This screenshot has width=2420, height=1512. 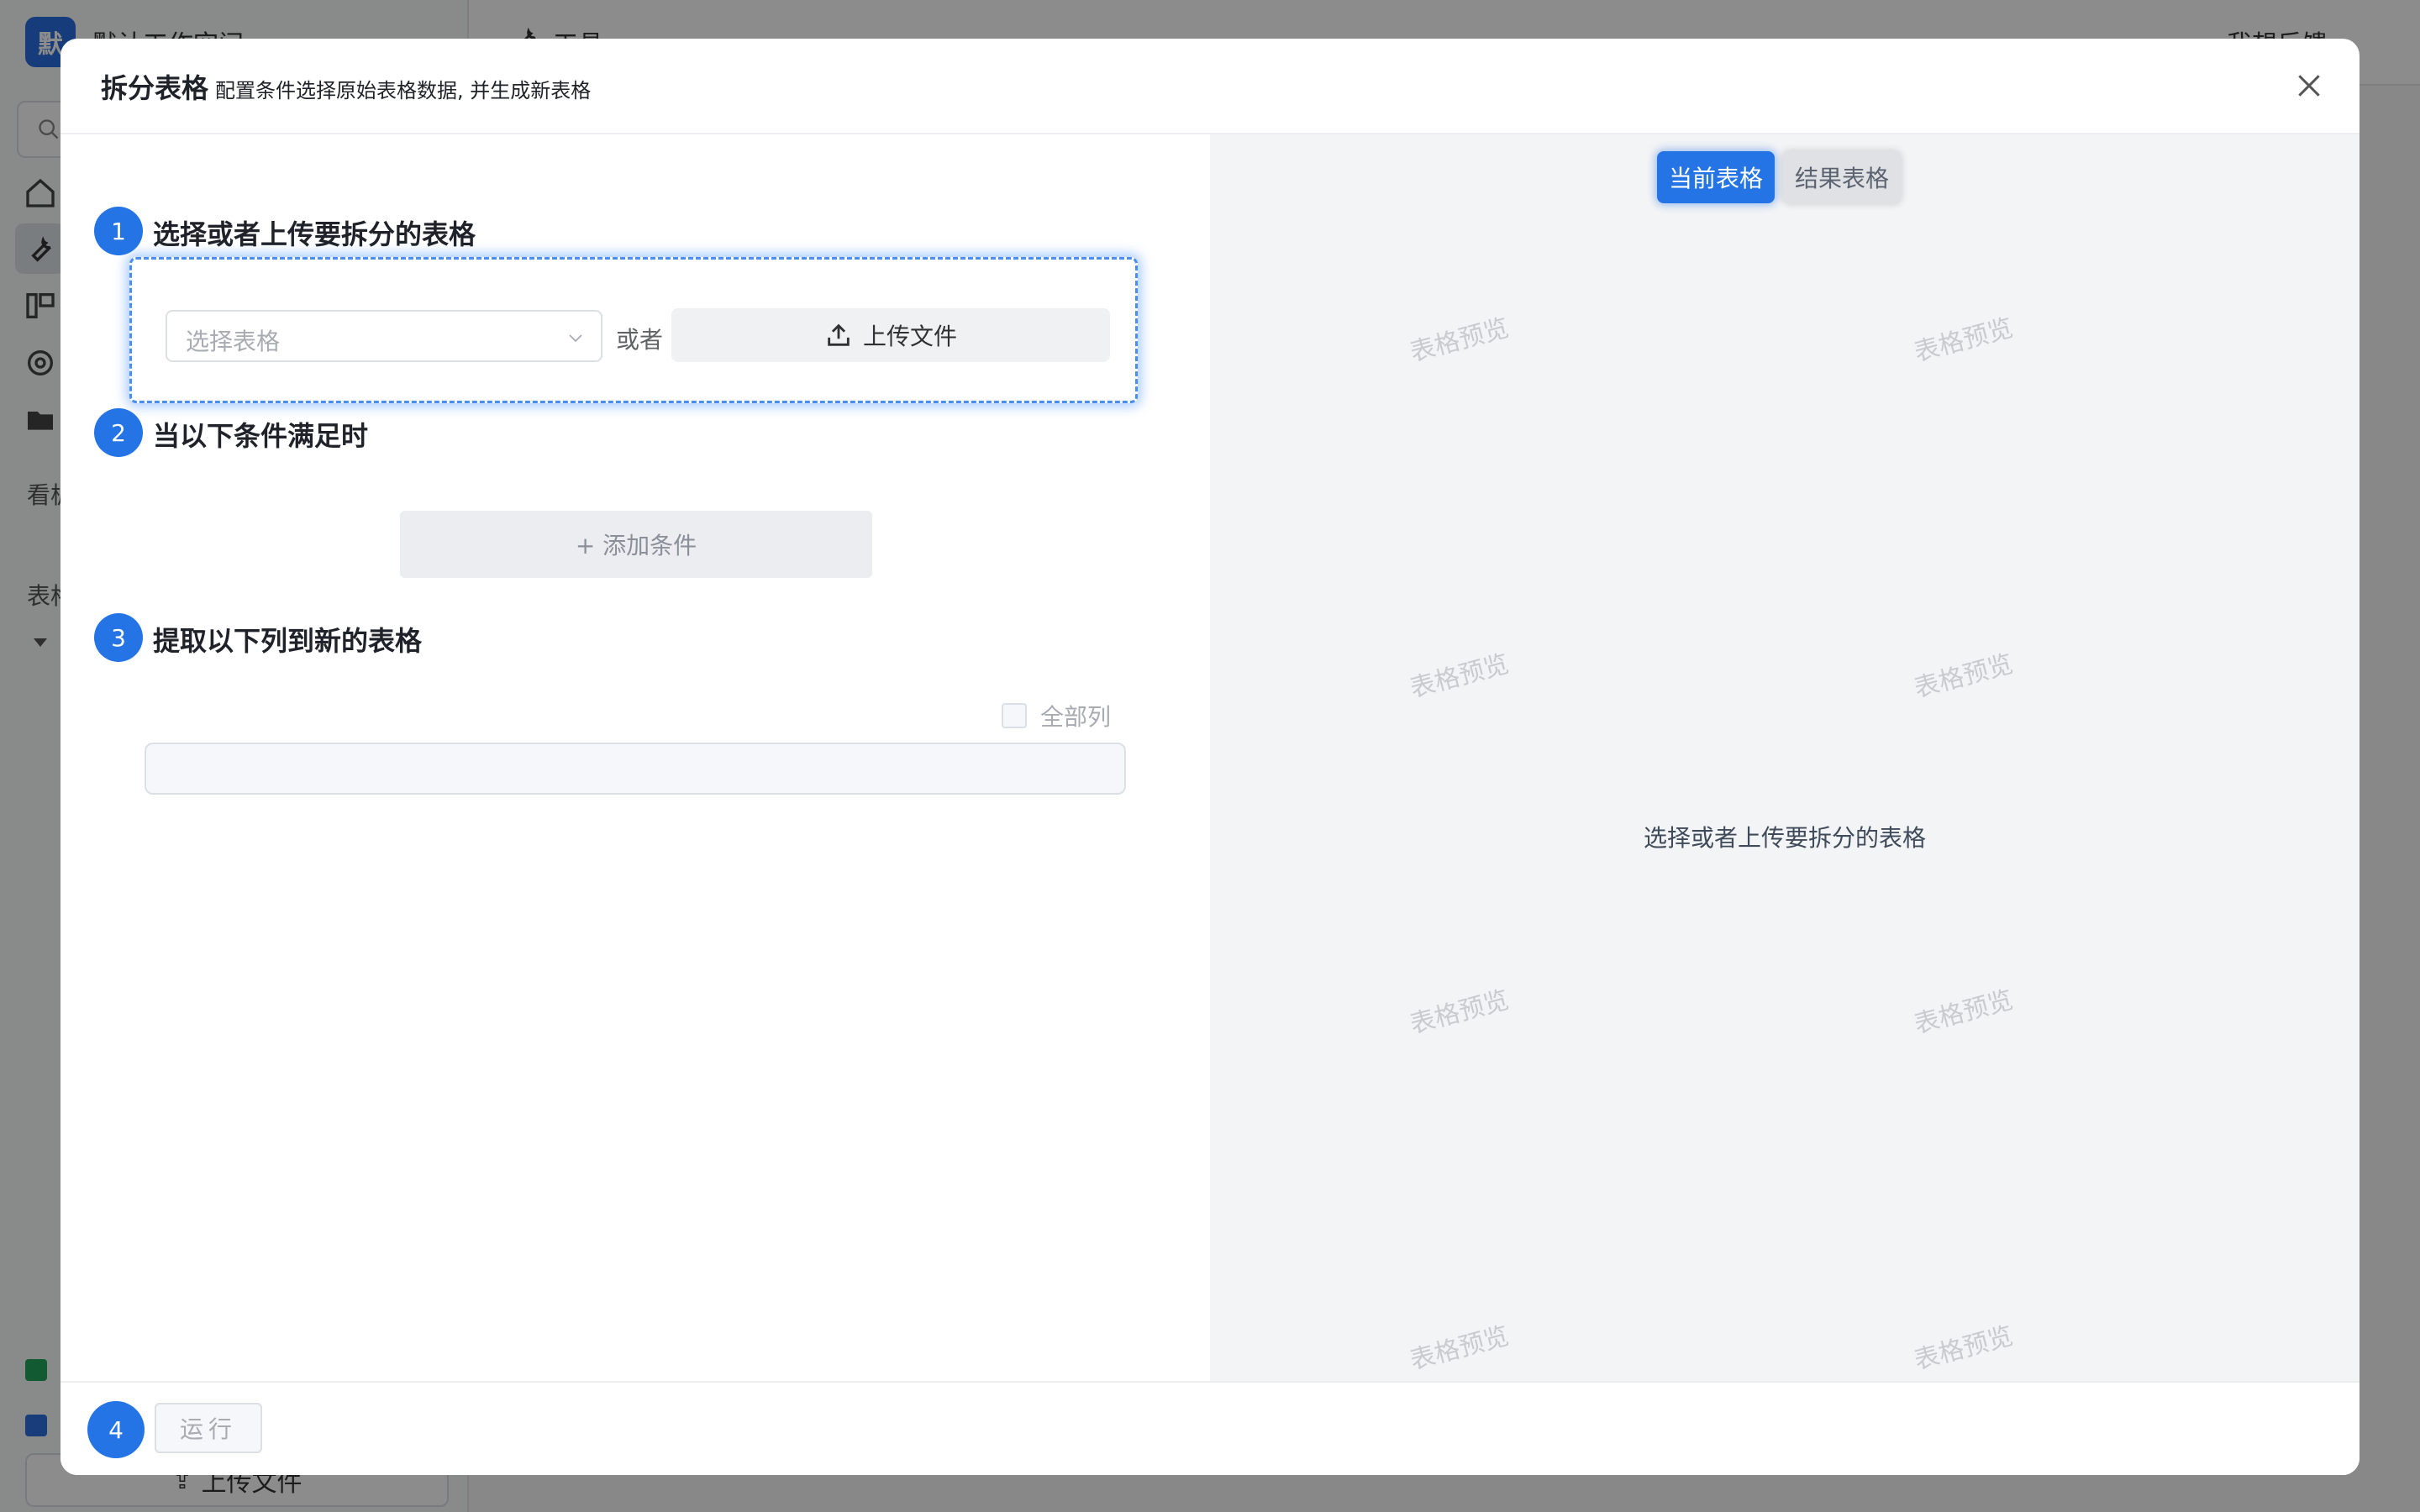 I want to click on upload-icon, so click(x=839, y=334).